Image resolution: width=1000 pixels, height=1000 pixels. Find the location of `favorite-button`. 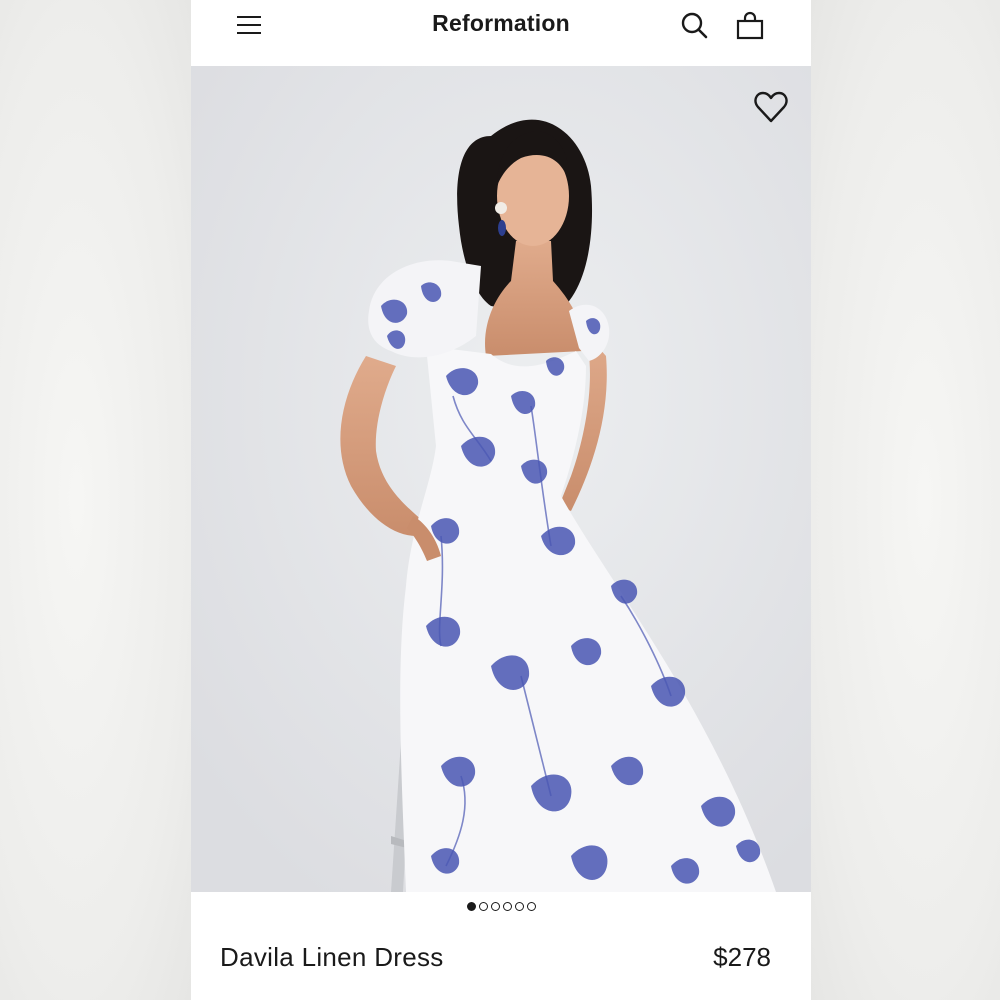

favorite-button is located at coordinates (771, 107).